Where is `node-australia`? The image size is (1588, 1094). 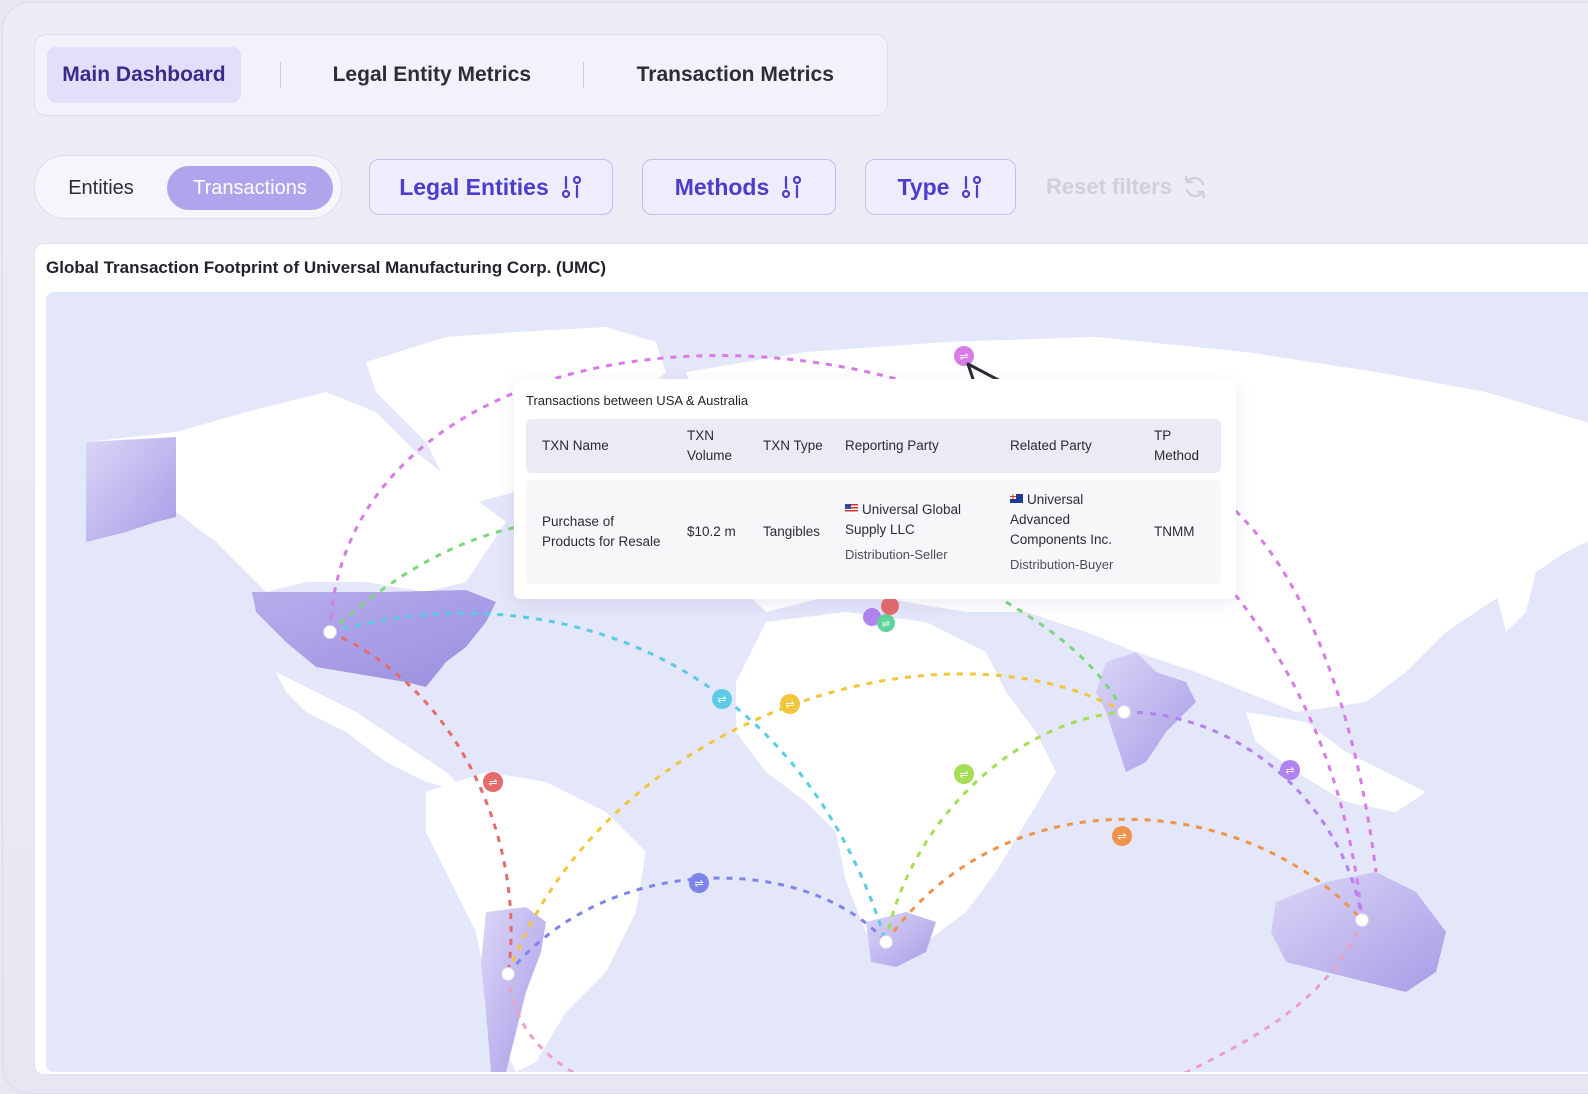 node-australia is located at coordinates (1362, 920).